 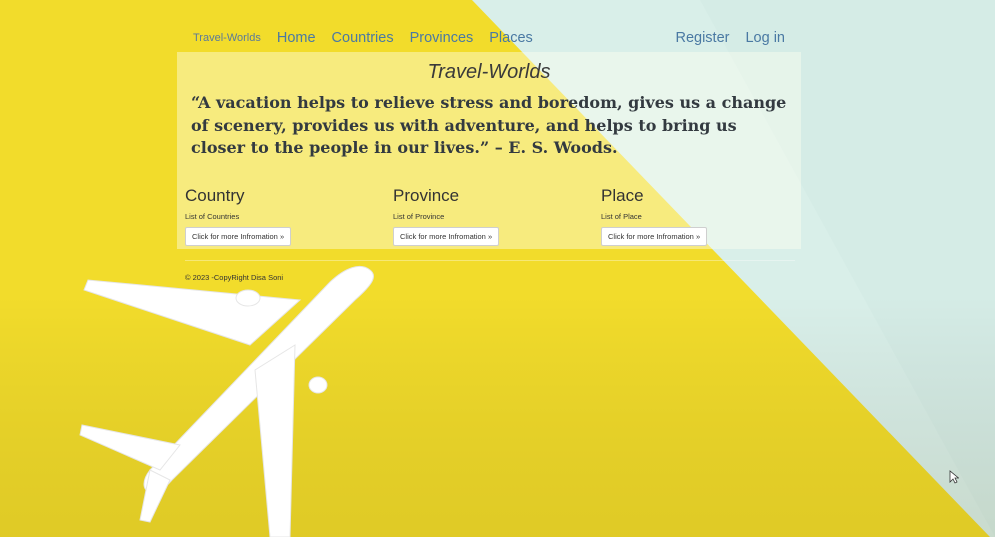 What do you see at coordinates (363, 38) in the screenshot?
I see `nav-countries-link: Countries` at bounding box center [363, 38].